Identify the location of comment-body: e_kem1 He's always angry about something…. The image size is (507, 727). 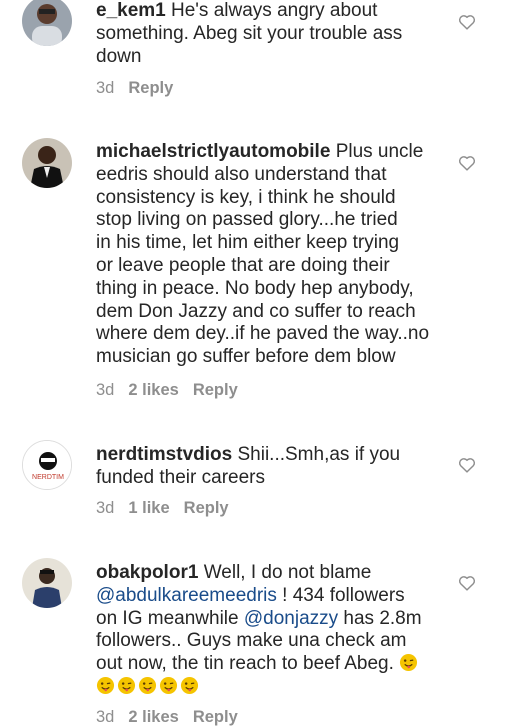
(273, 34).